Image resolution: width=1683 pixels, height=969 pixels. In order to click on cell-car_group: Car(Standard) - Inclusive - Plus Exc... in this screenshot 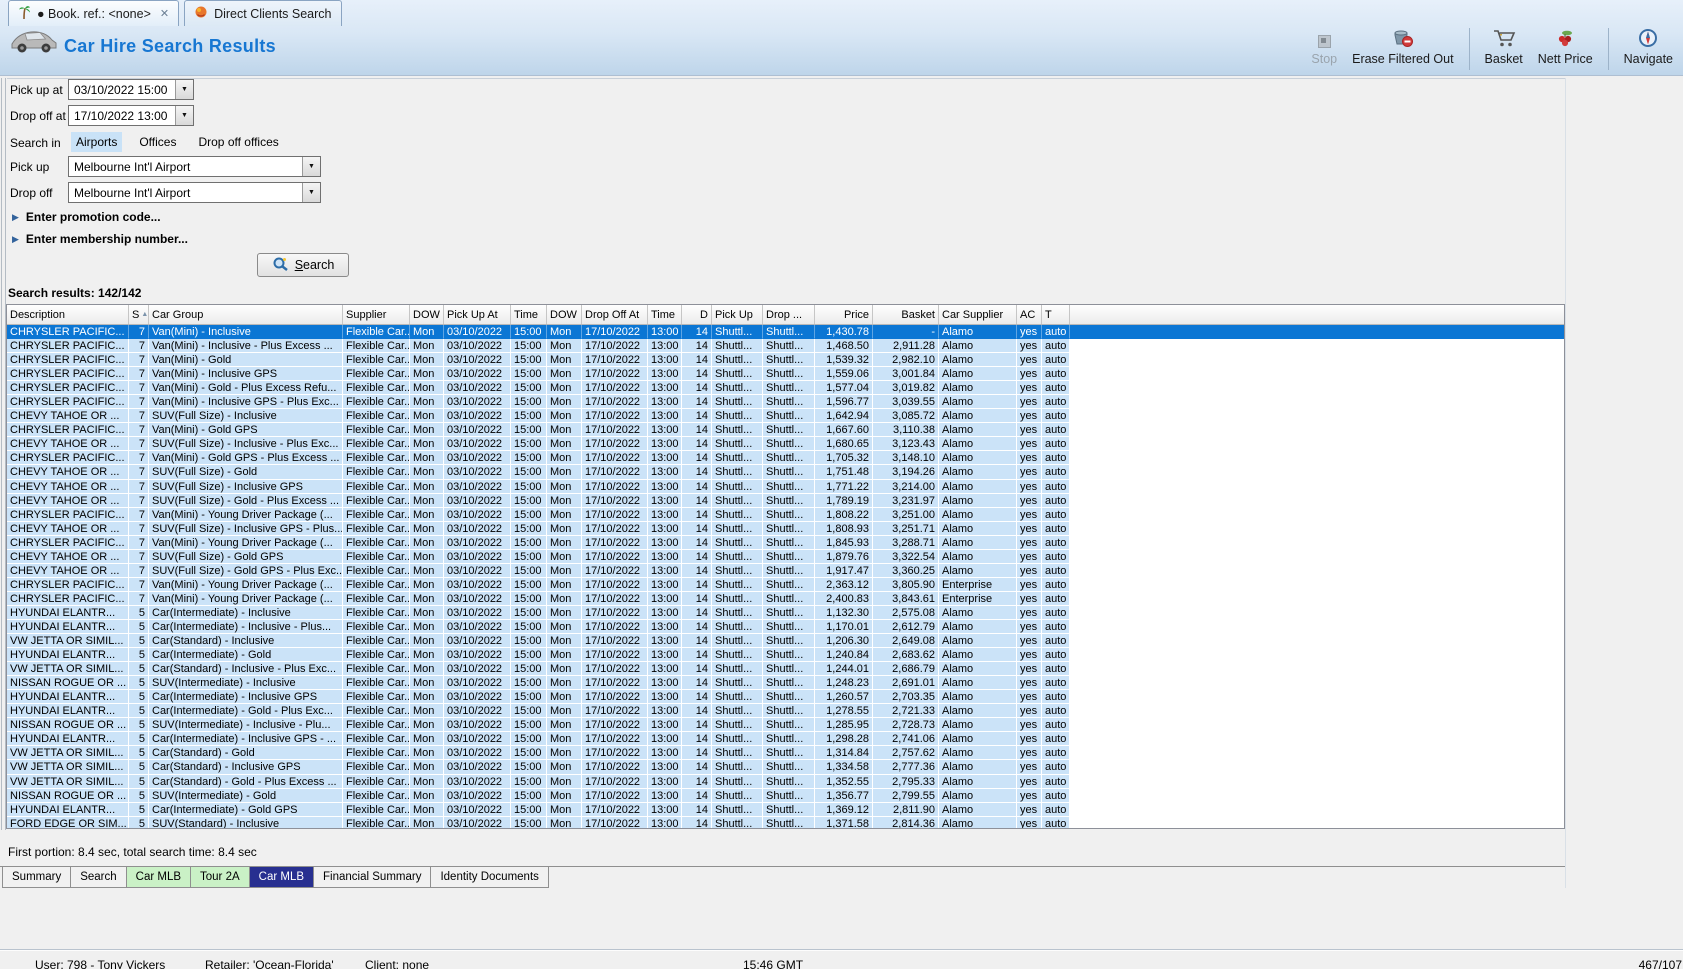, I will do `click(246, 669)`.